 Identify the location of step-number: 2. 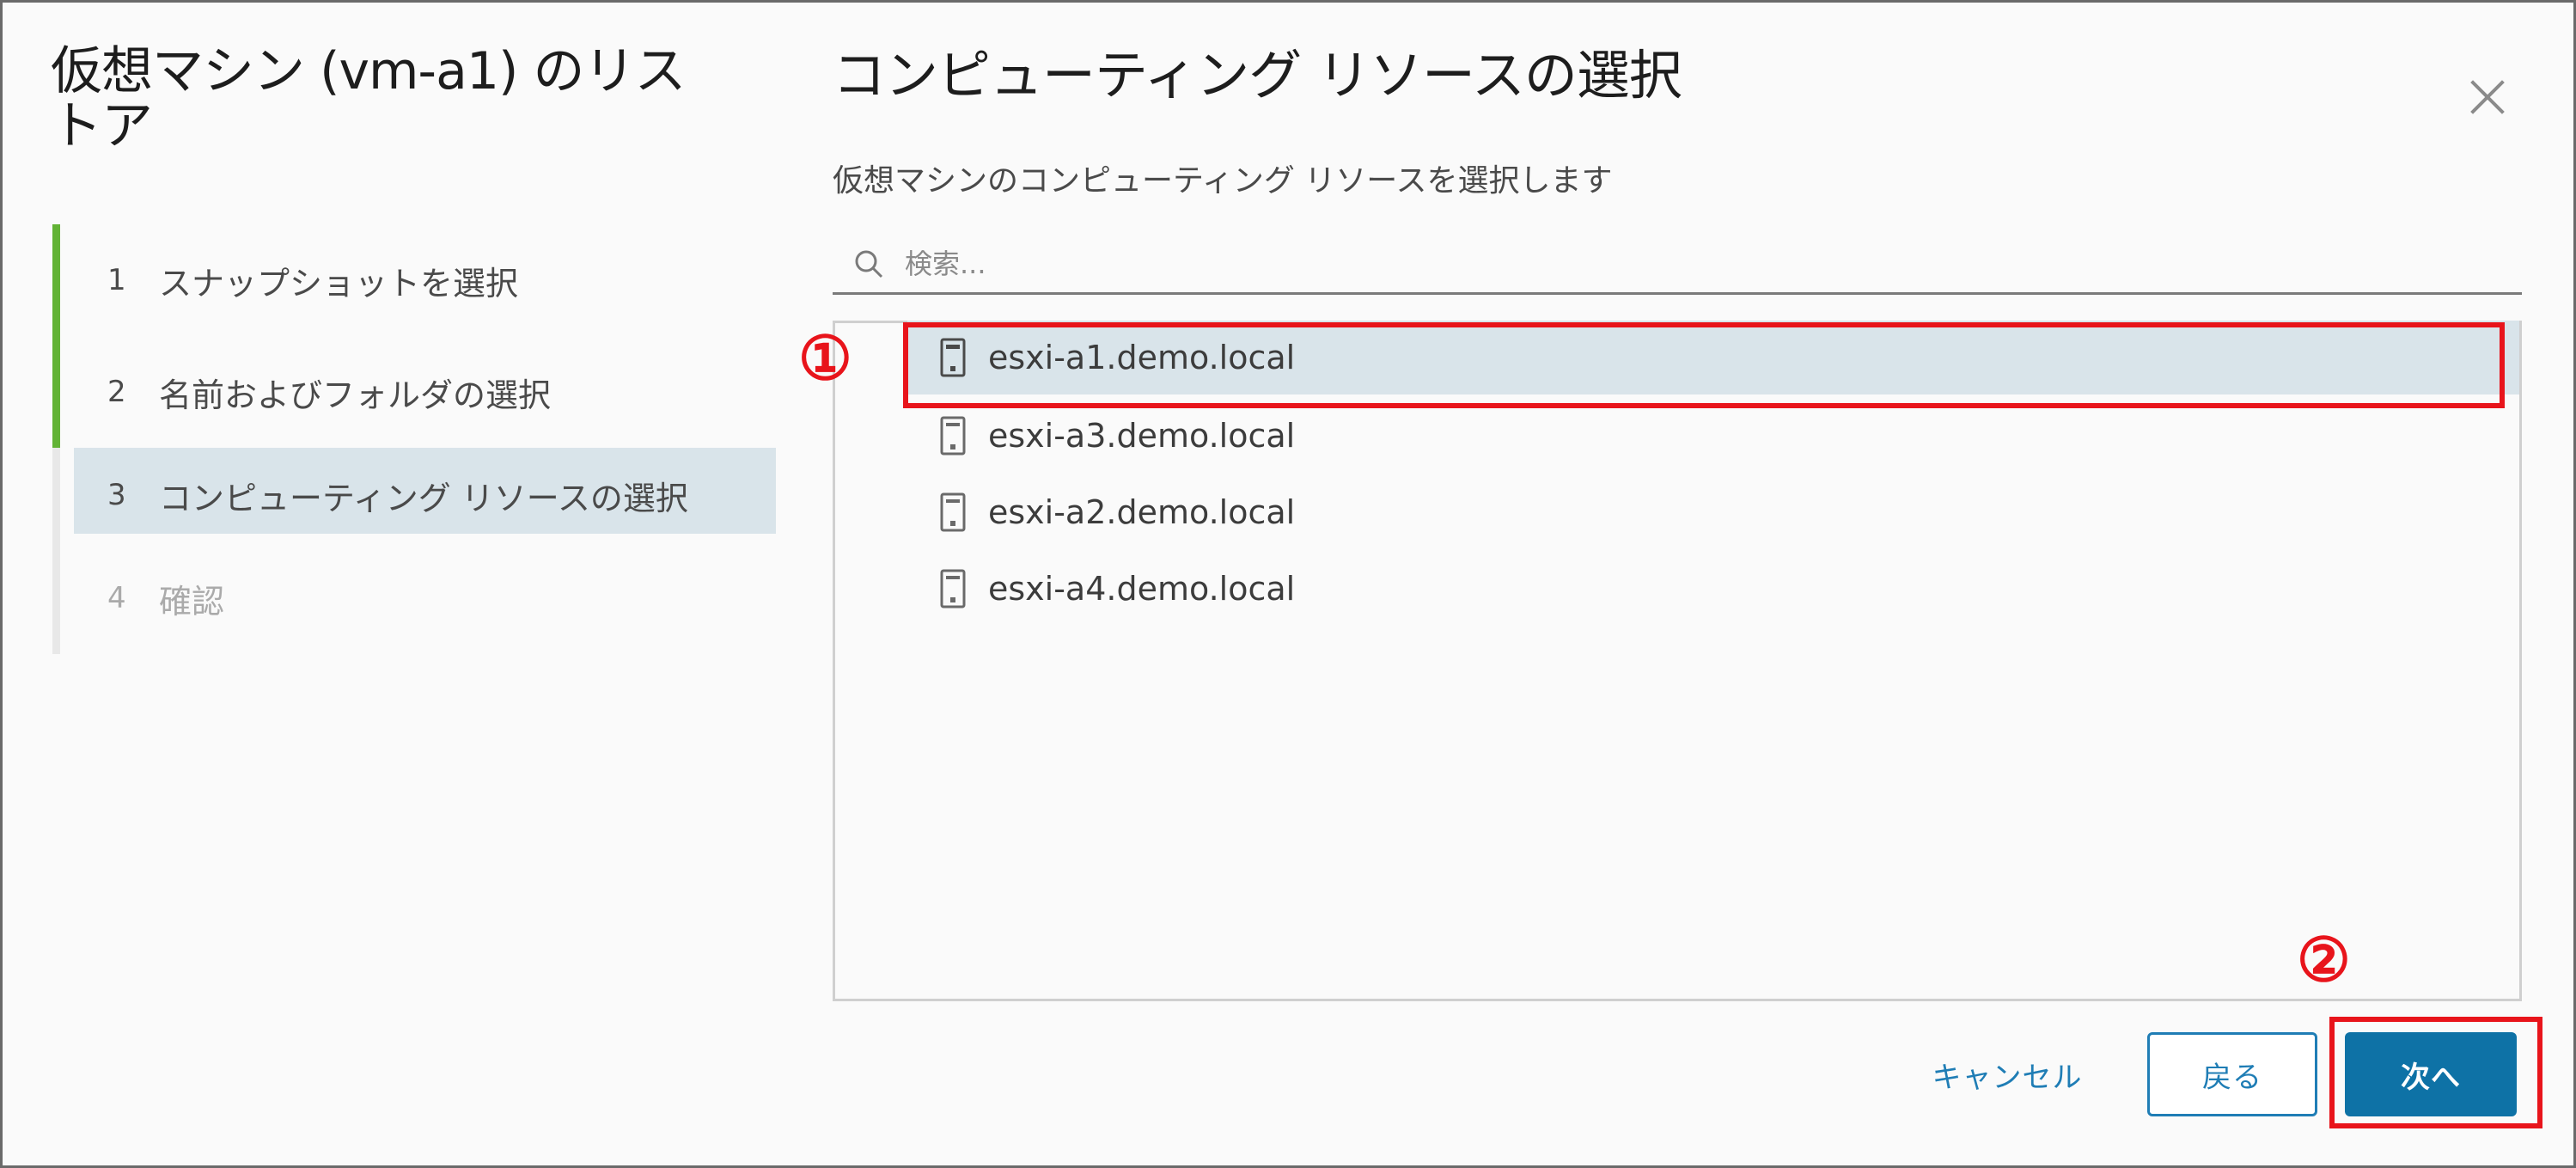
(116, 392).